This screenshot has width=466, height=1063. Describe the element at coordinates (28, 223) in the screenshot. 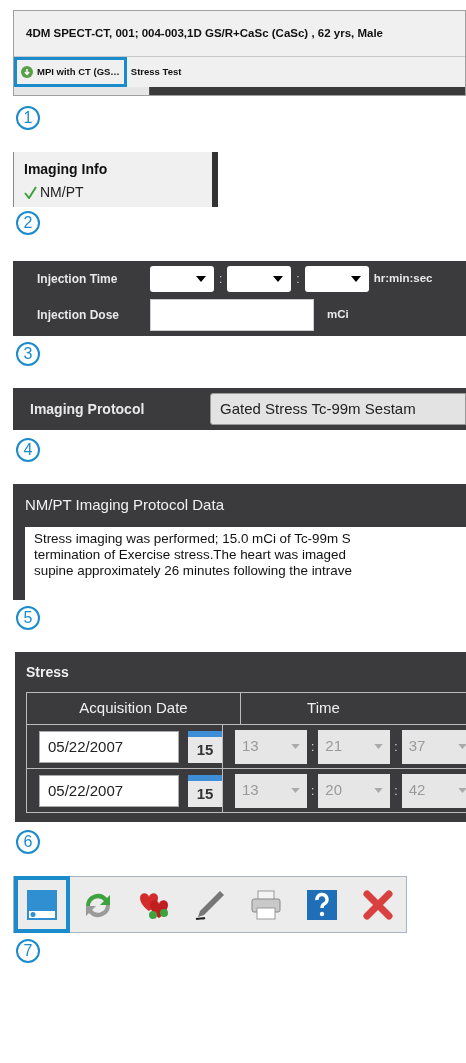

I see `callout-number: 2` at that location.